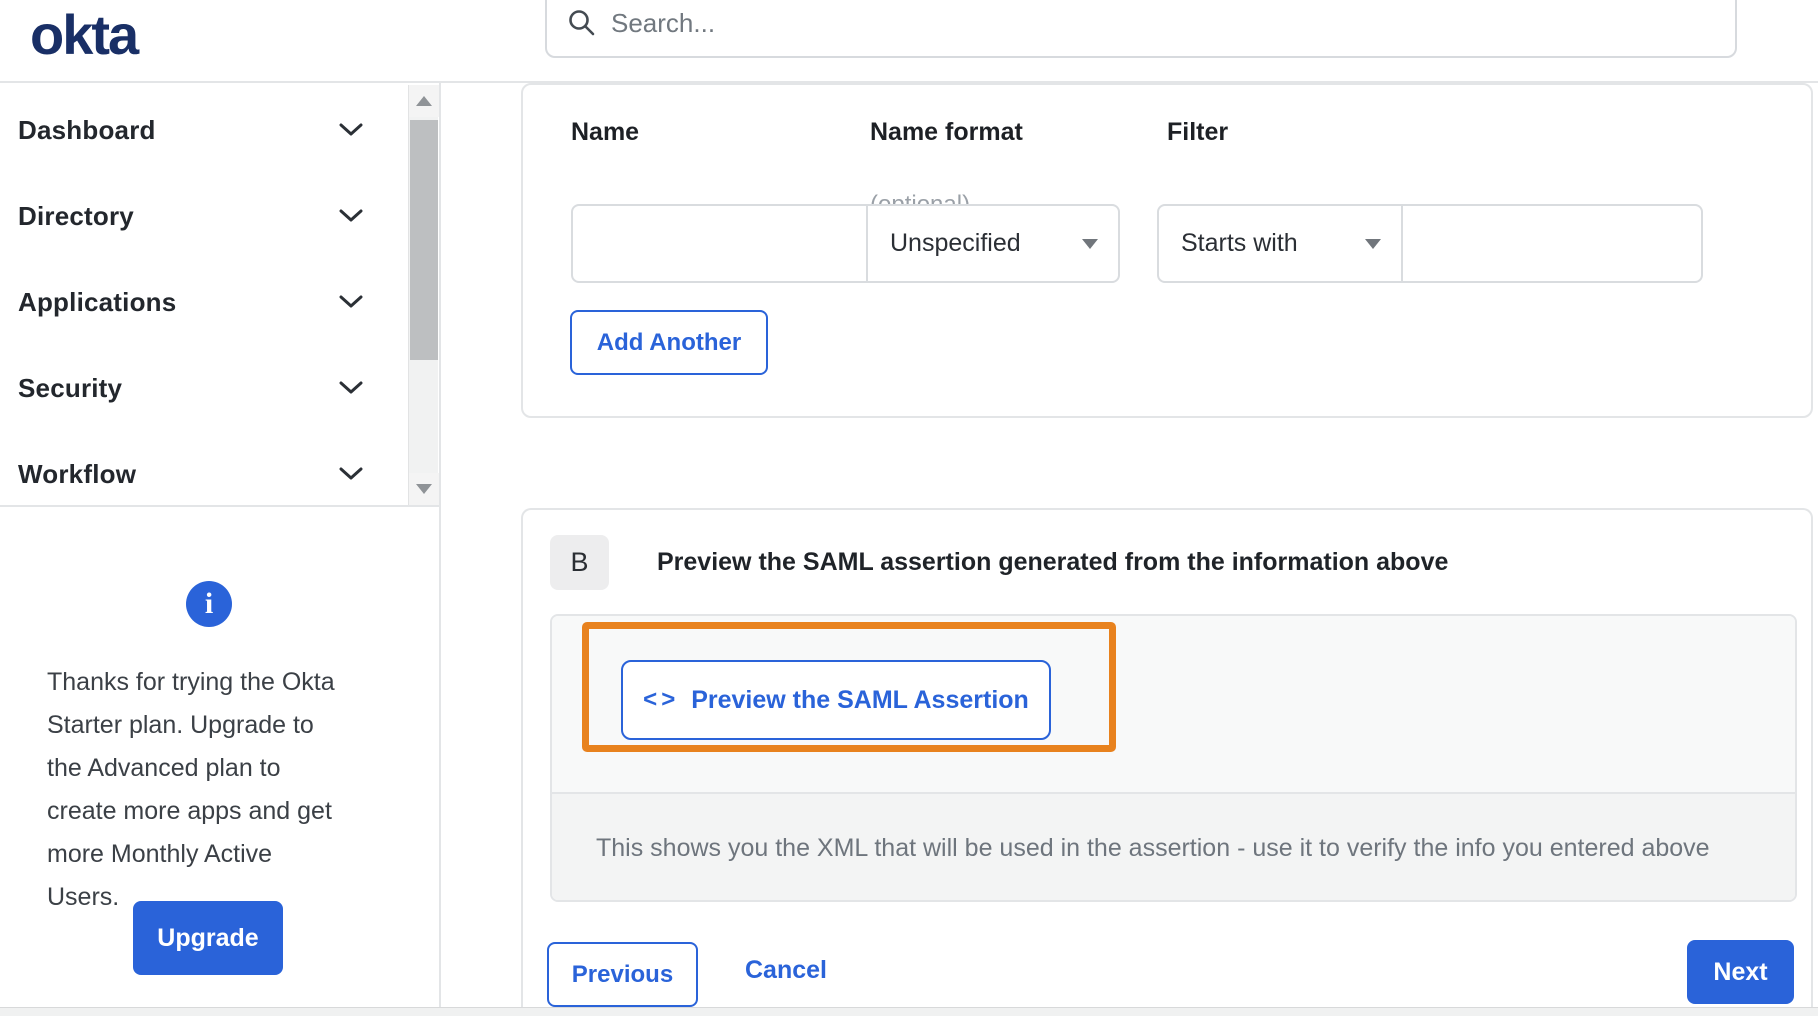  I want to click on horizontal-scrollbar, so click(909, 1011).